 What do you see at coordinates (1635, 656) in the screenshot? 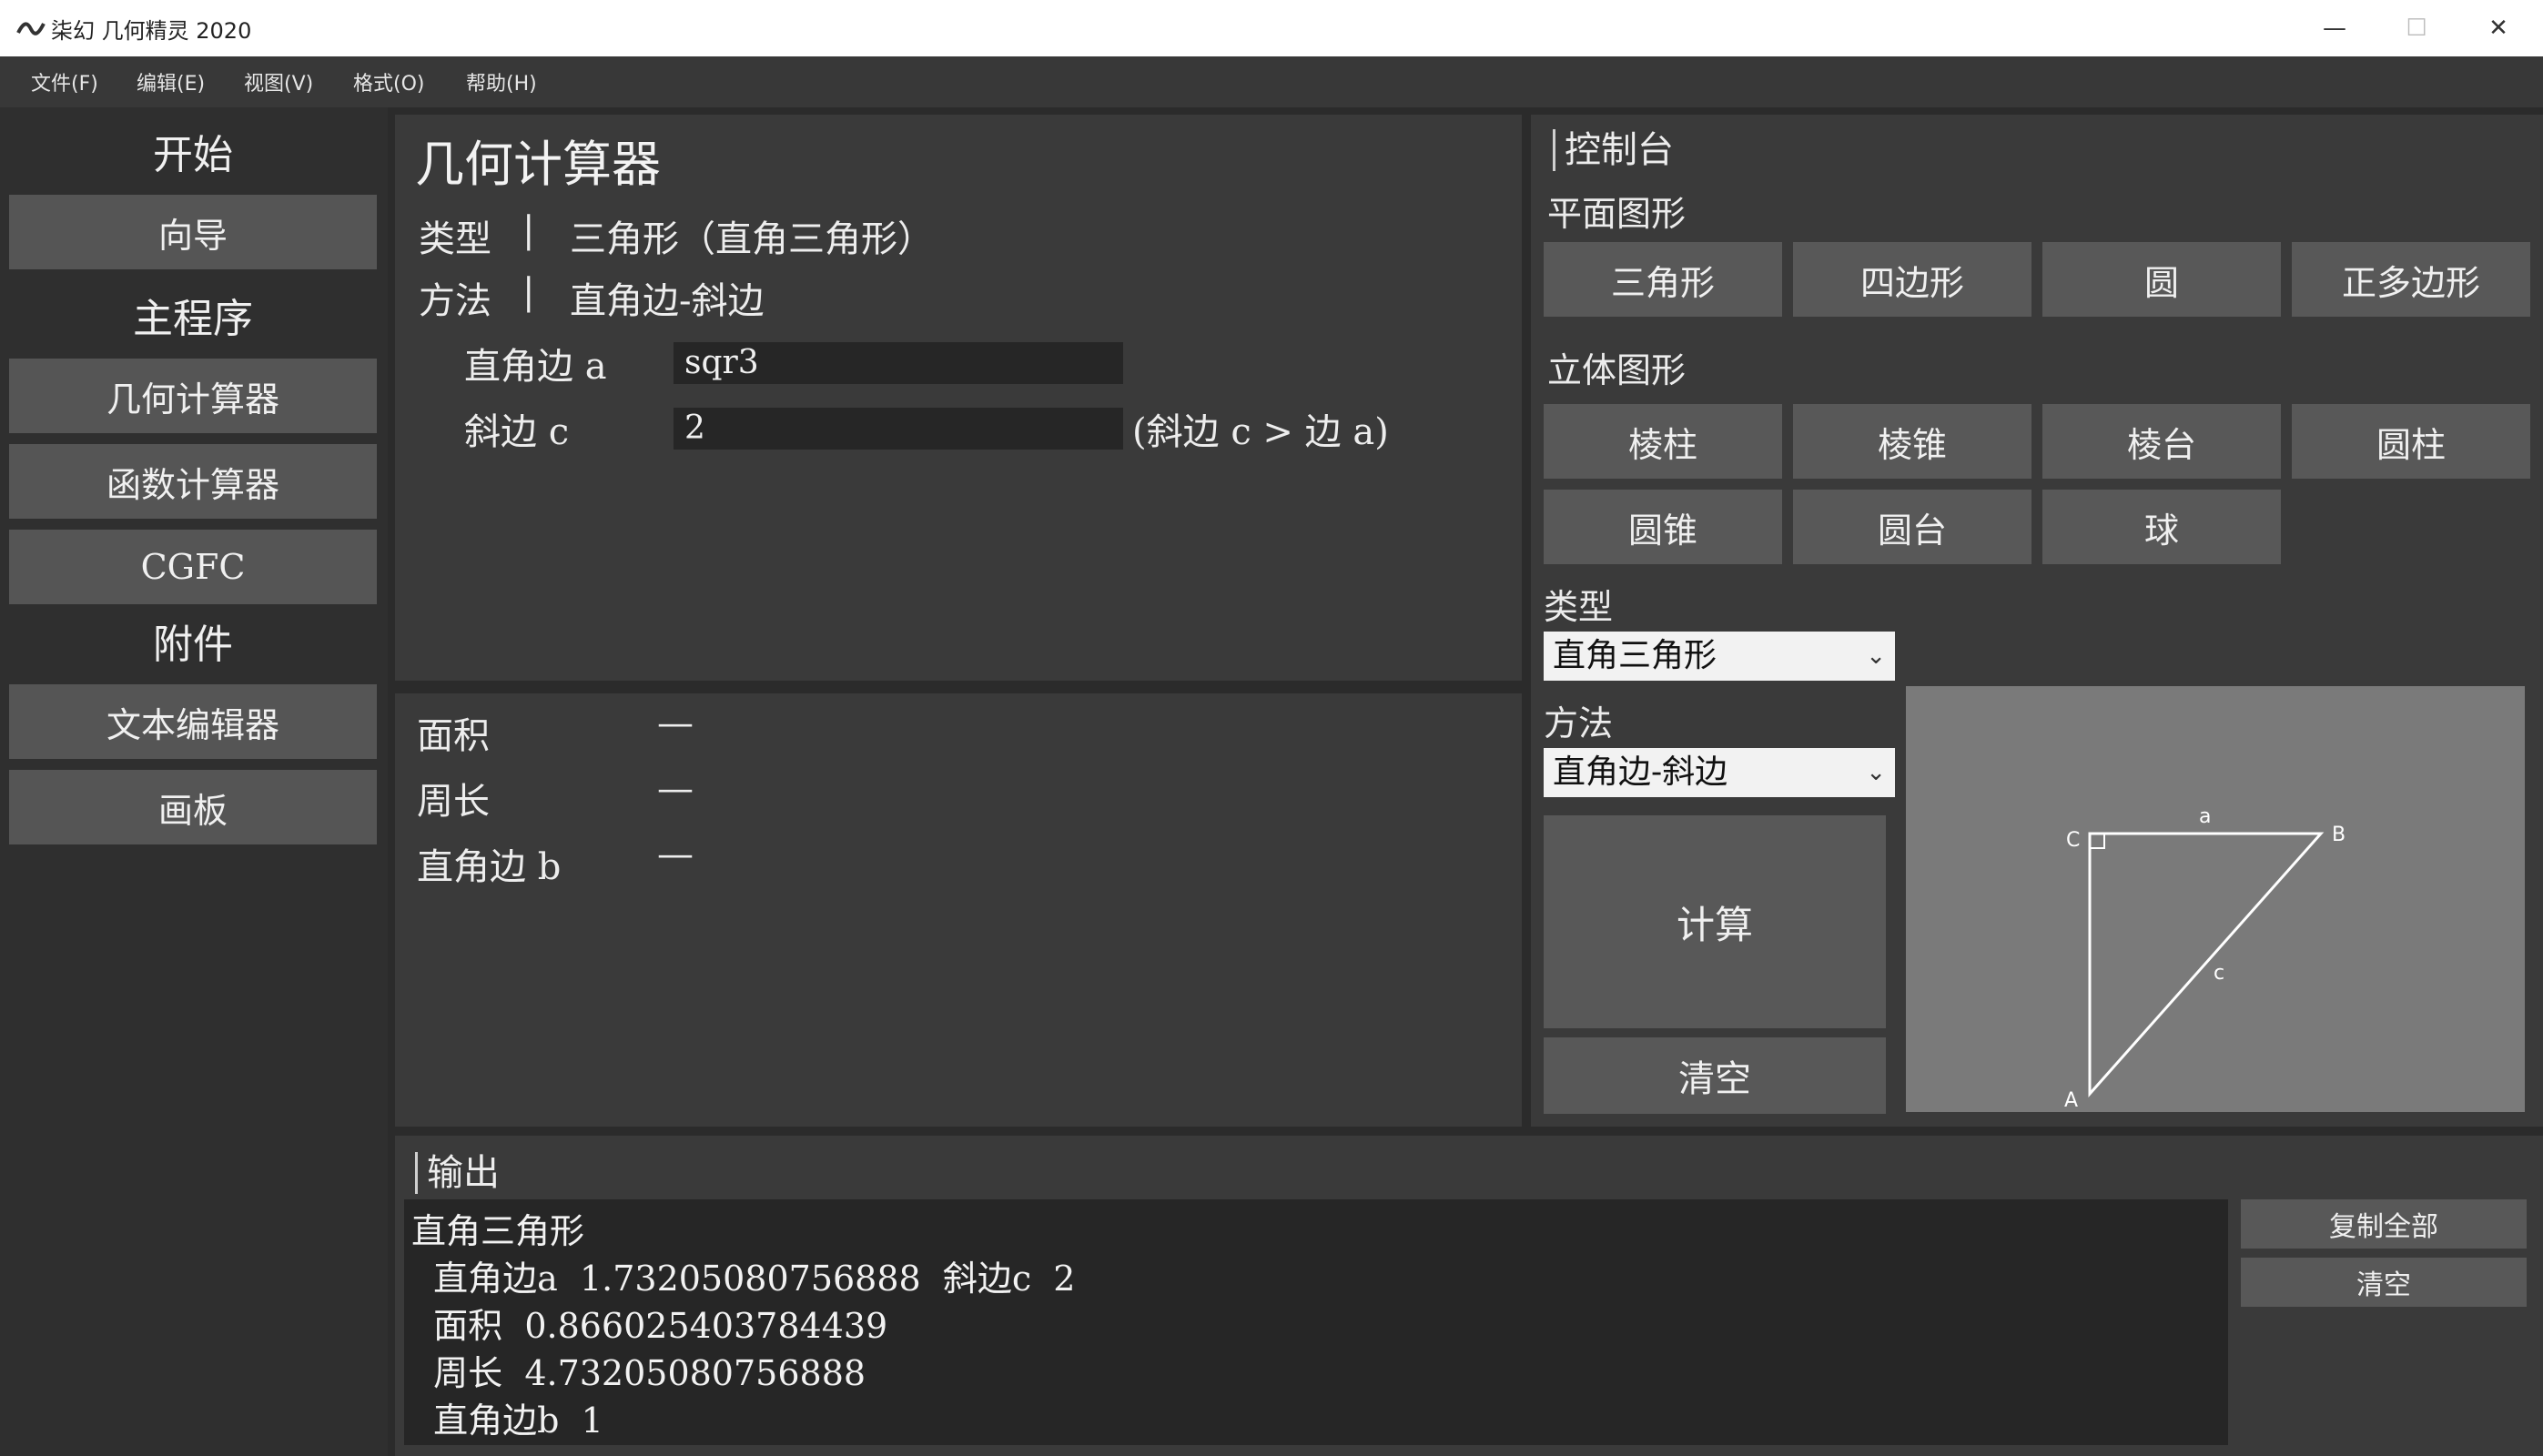
I see `type-select-value: 直角三角形` at bounding box center [1635, 656].